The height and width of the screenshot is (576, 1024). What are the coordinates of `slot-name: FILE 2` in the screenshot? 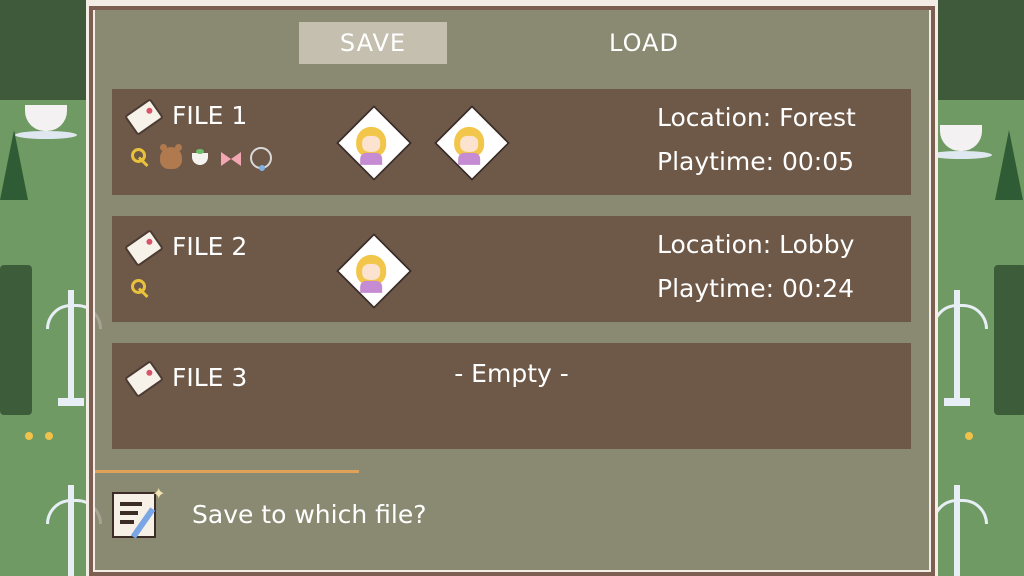 It's located at (210, 246).